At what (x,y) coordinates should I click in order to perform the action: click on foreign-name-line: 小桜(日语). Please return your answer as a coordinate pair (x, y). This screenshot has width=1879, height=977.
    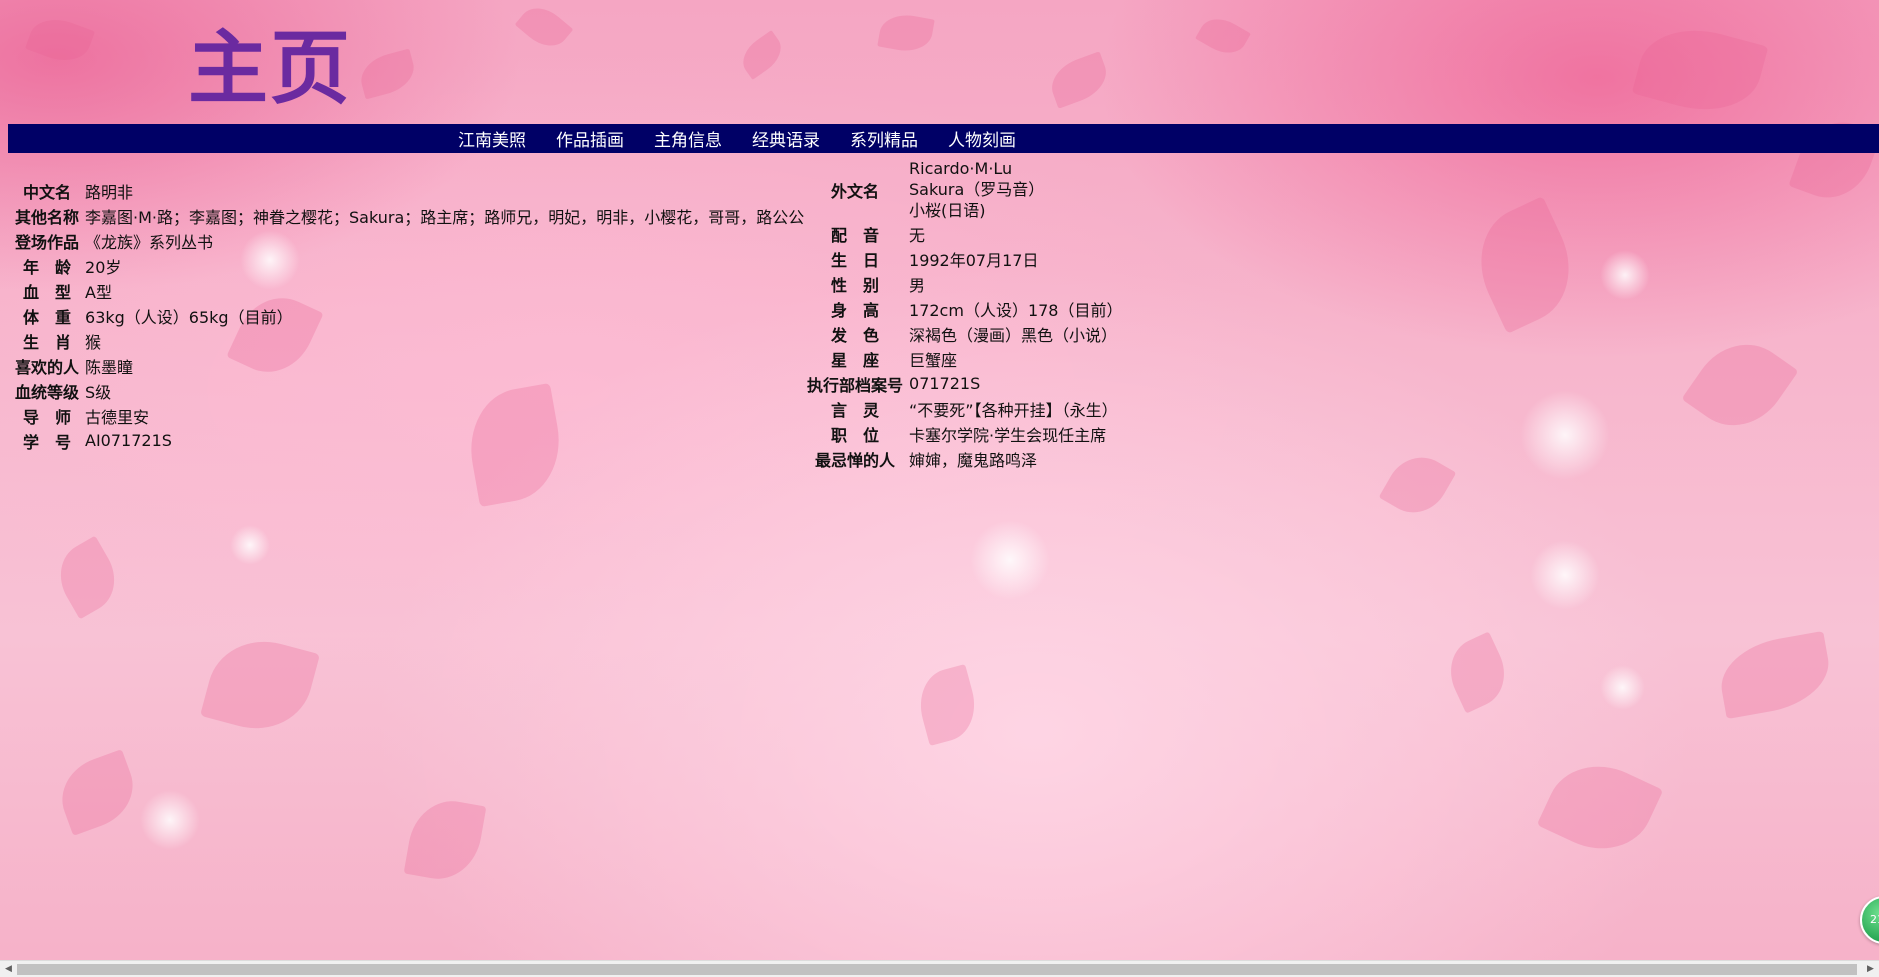
    Looking at the image, I should click on (947, 210).